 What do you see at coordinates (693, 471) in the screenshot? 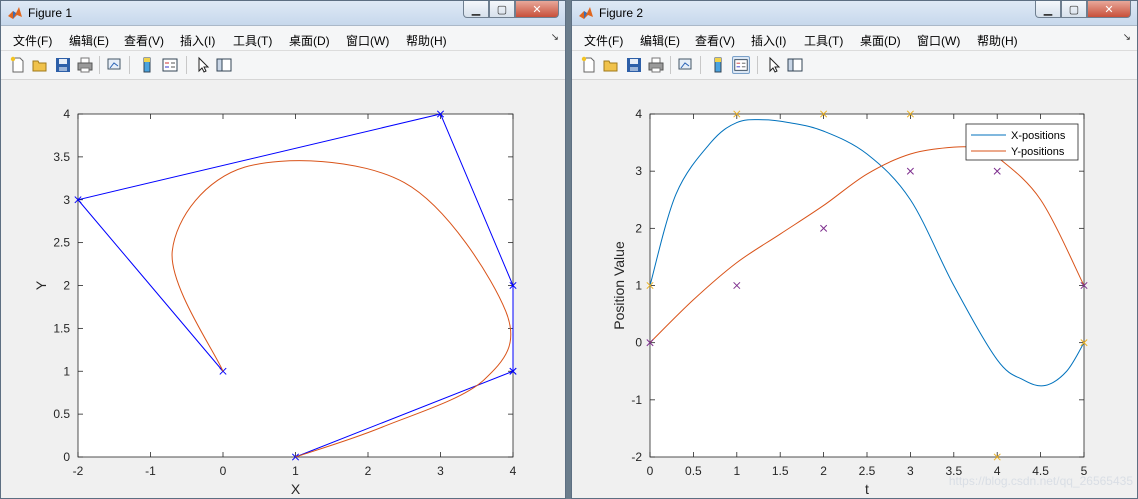
I see `x-tick-label: 0.5` at bounding box center [693, 471].